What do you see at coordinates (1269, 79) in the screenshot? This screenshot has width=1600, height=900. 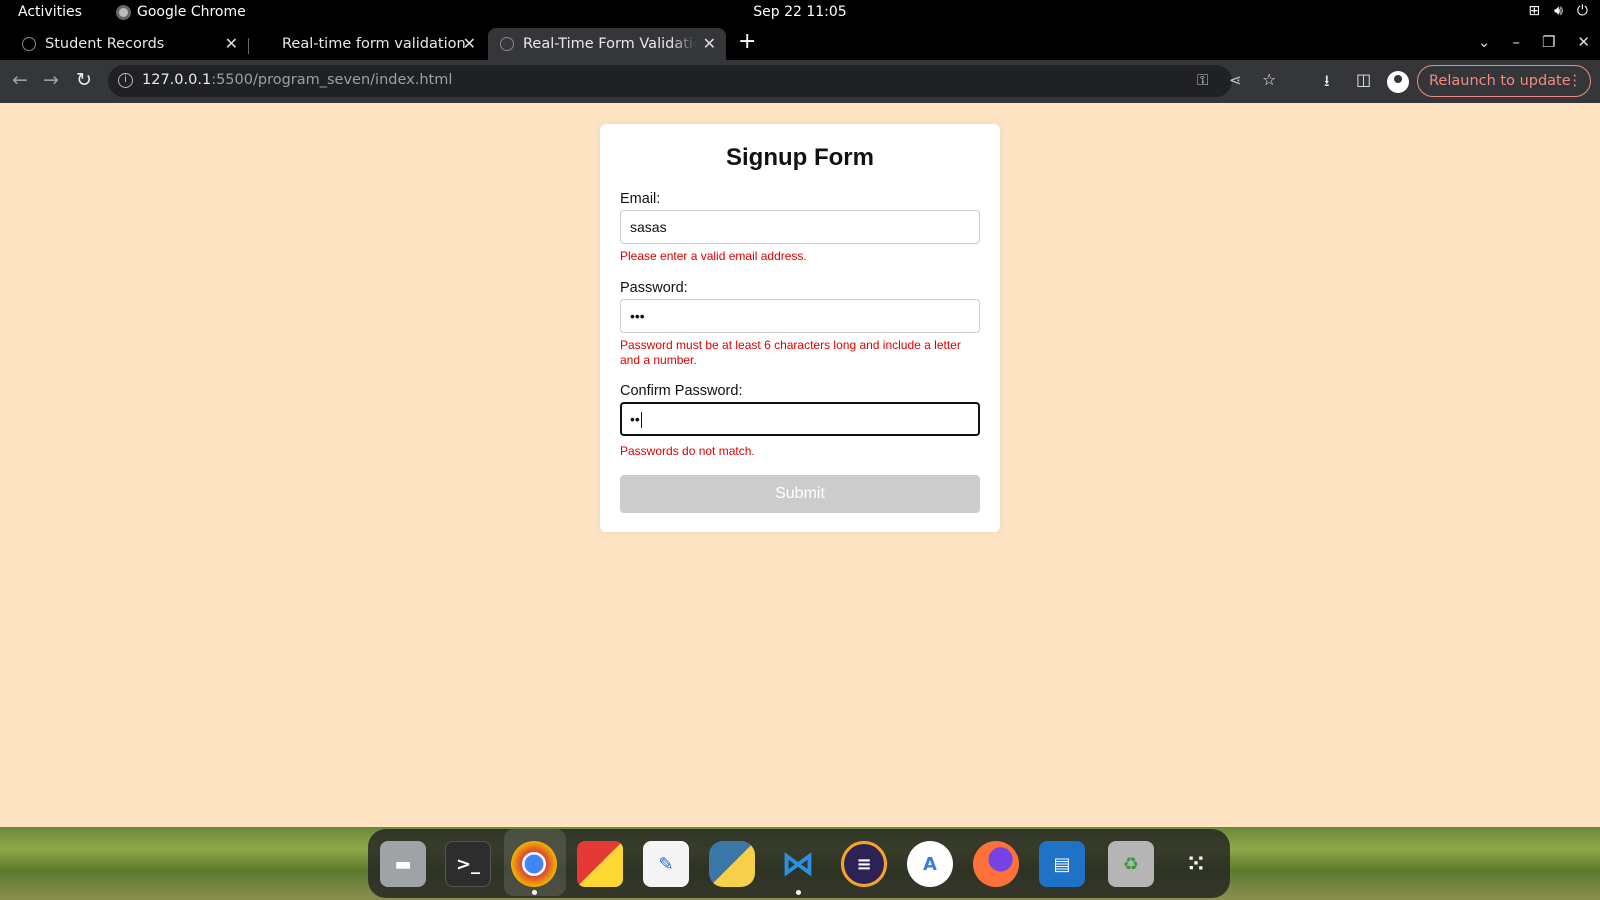 I see `bookmark-star-icon: ☆` at bounding box center [1269, 79].